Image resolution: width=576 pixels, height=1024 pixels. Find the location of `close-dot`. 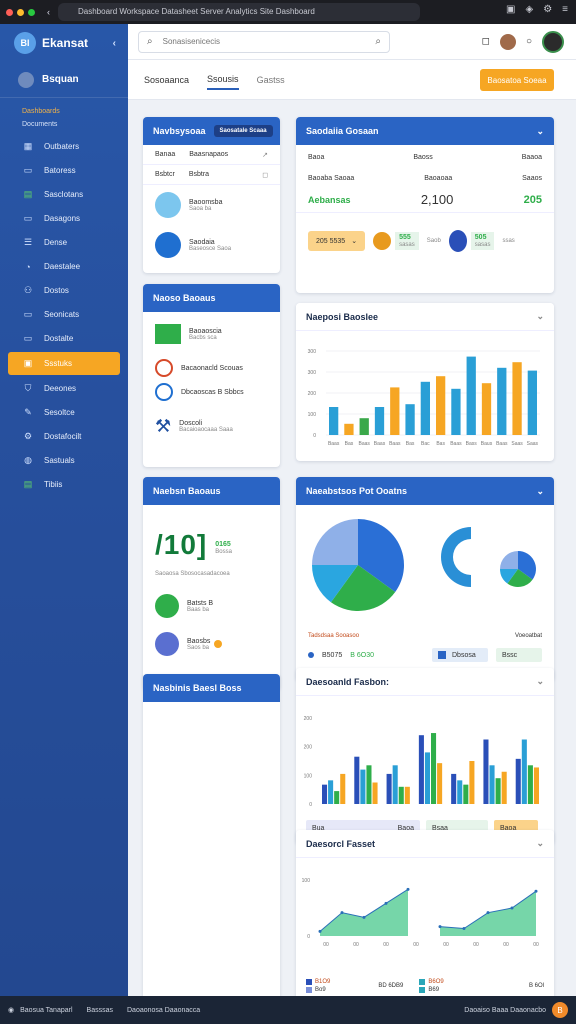

close-dot is located at coordinates (9, 12).